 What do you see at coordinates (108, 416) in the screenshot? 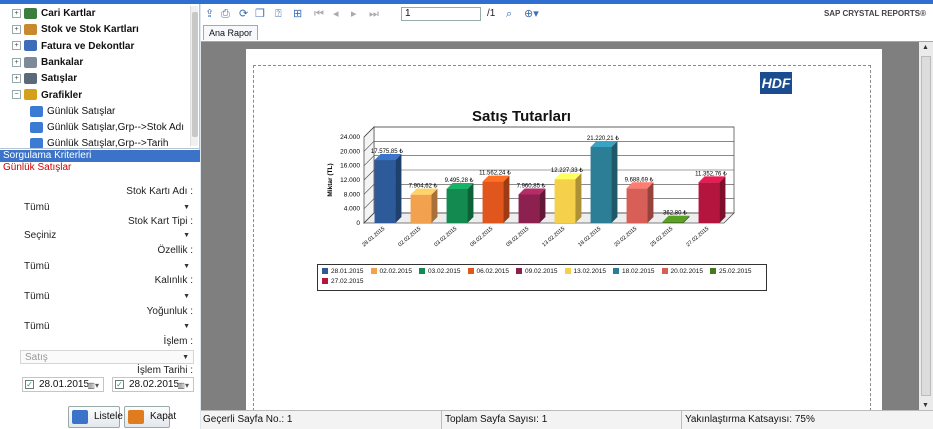
I see `list-button-label: Listele` at bounding box center [108, 416].